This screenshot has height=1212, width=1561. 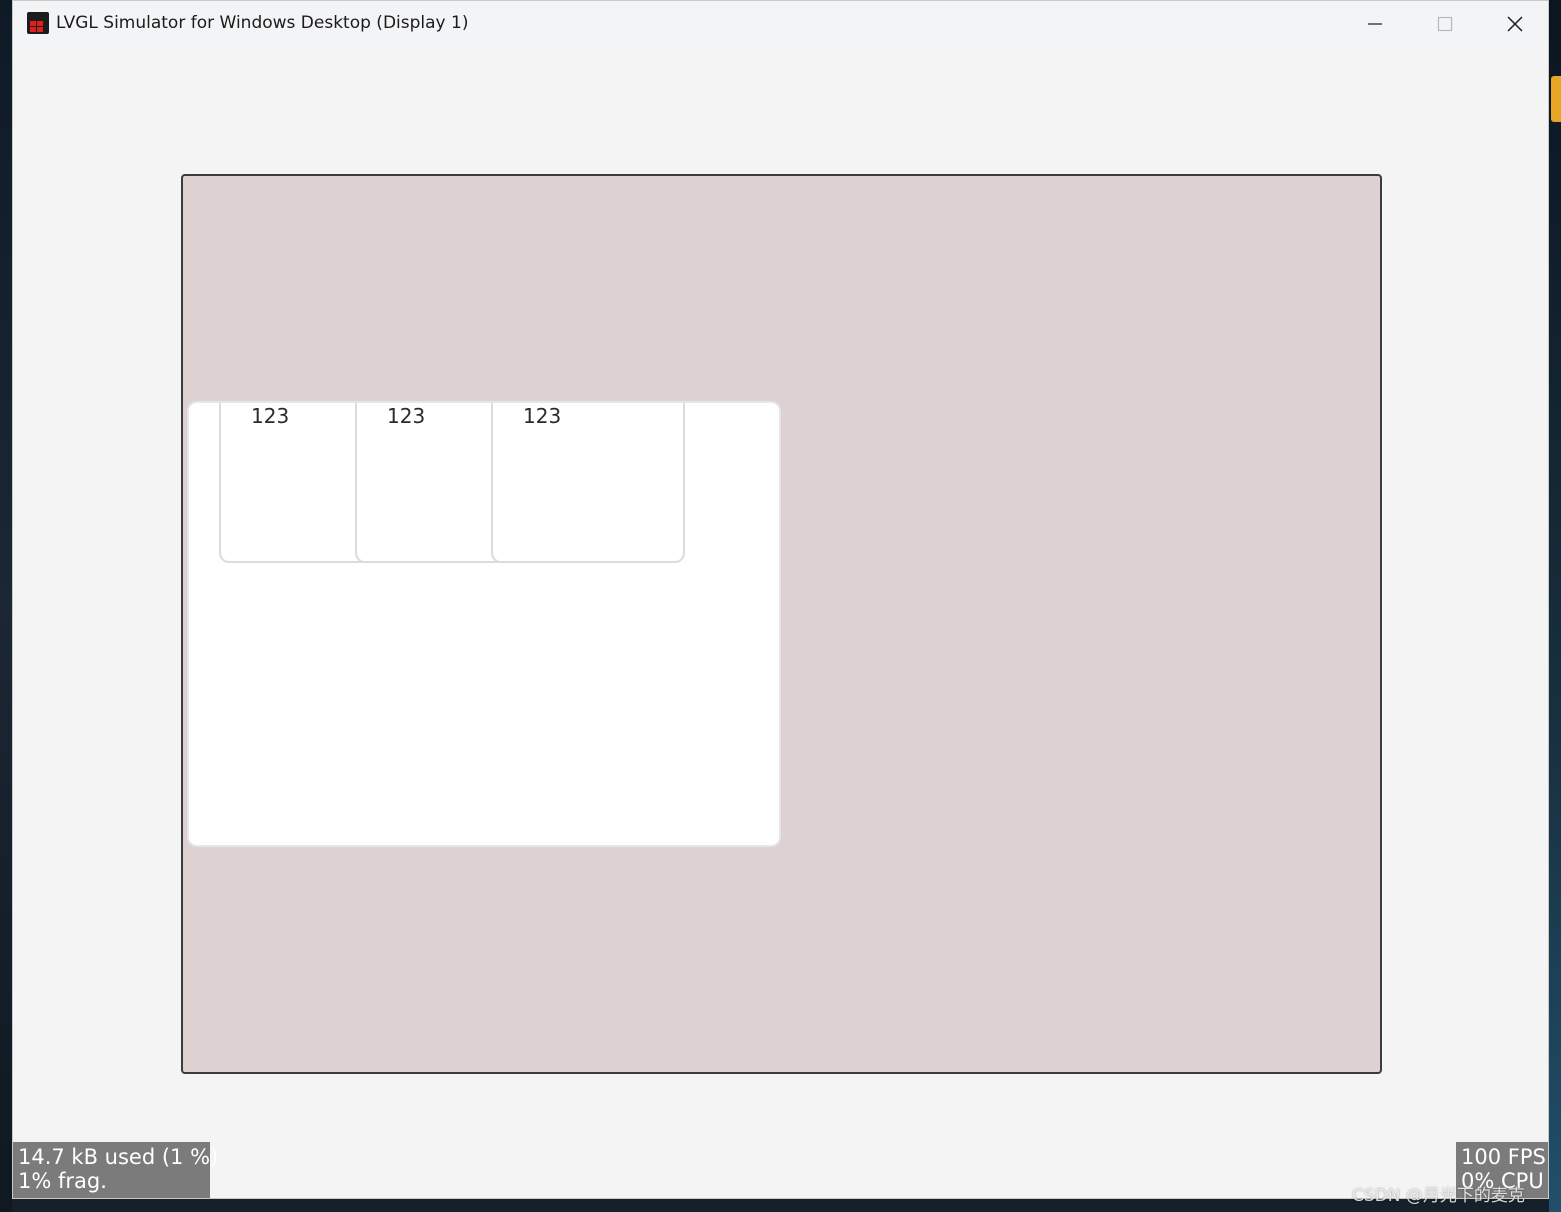 I want to click on close-icon, so click(x=1515, y=24).